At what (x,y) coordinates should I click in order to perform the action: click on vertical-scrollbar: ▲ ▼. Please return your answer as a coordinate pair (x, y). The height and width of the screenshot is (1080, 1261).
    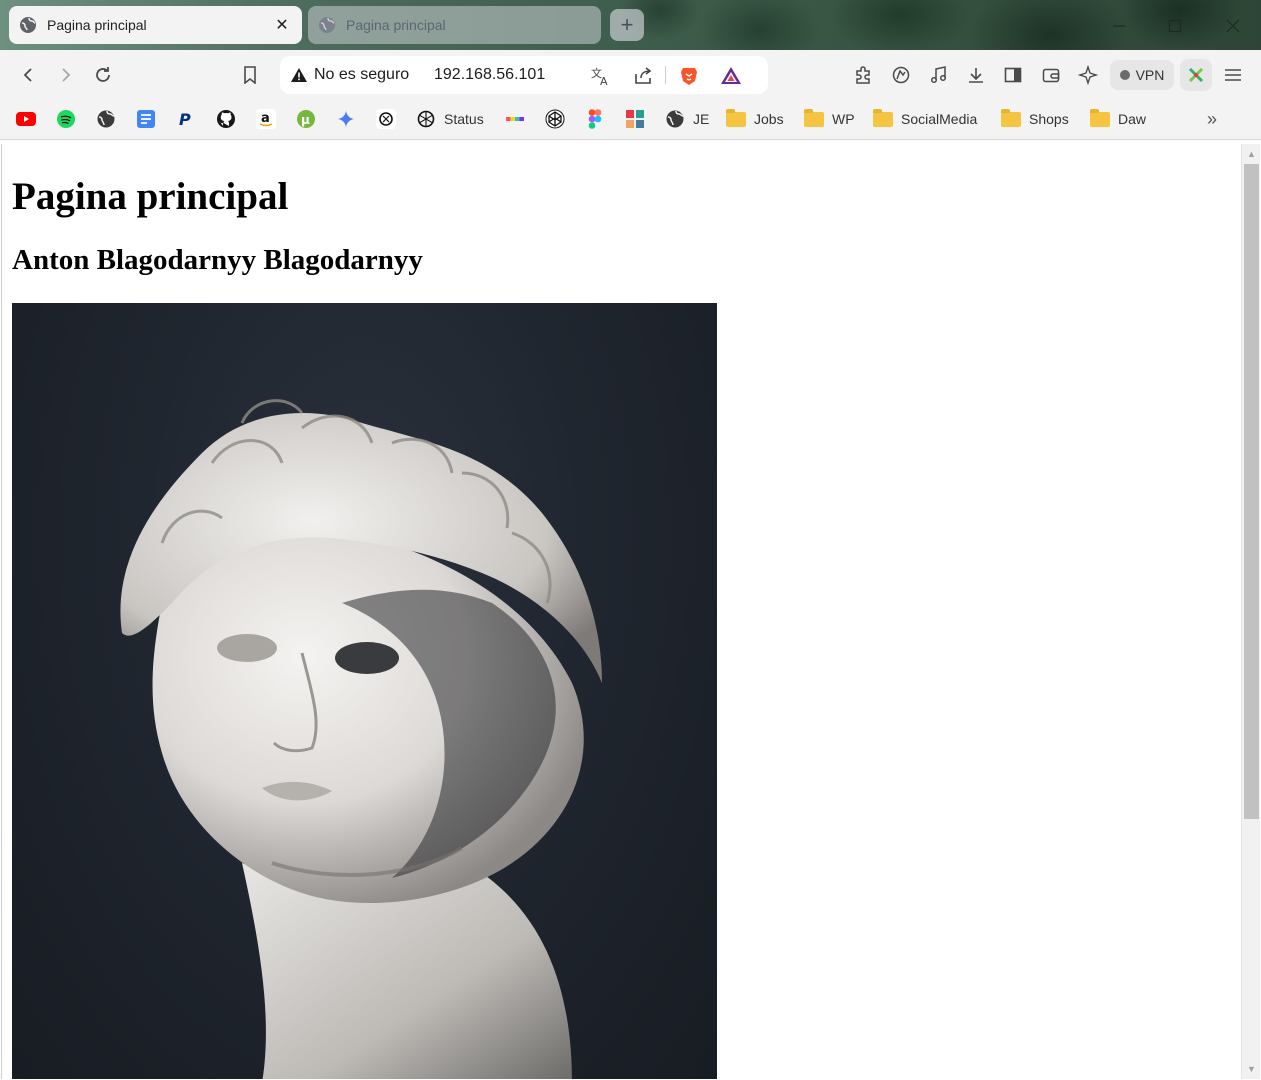
    Looking at the image, I should click on (1250, 611).